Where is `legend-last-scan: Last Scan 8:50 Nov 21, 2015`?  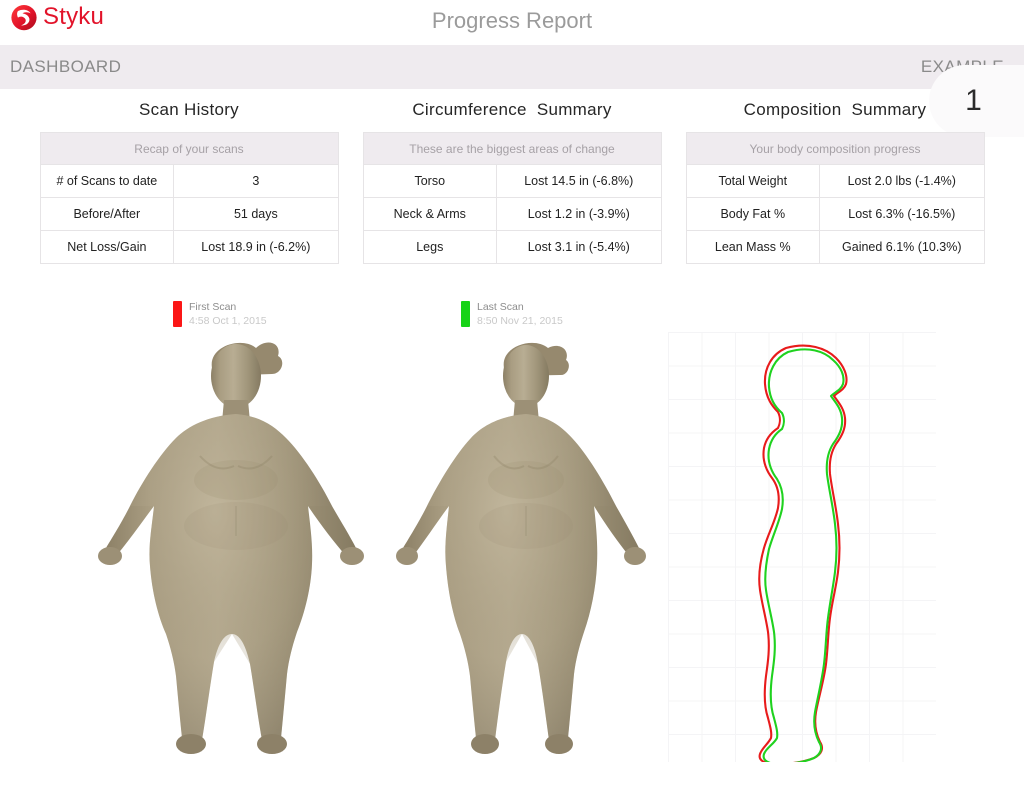
legend-last-scan: Last Scan 8:50 Nov 21, 2015 is located at coordinates (512, 315).